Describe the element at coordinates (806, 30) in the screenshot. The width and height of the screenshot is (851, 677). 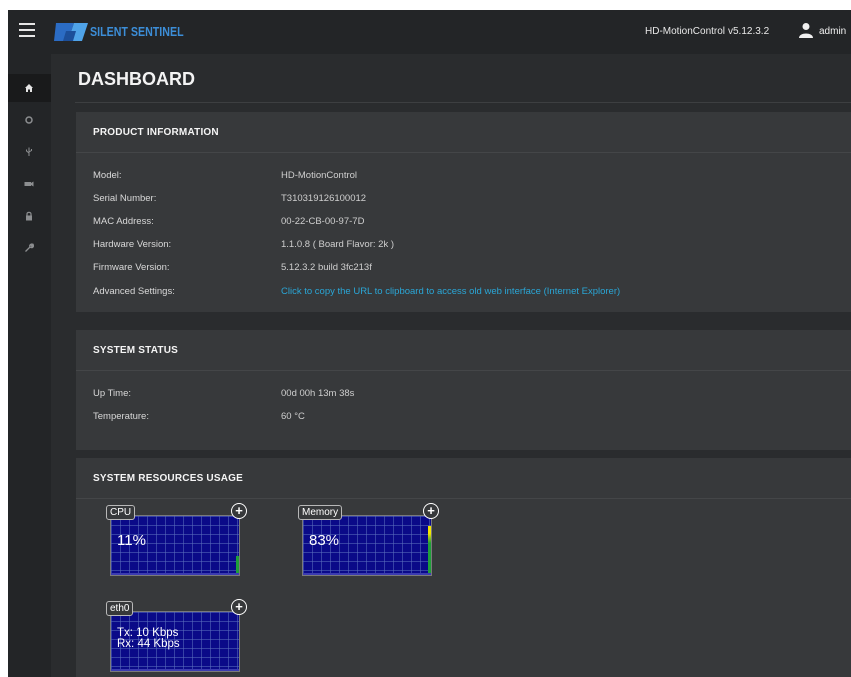
I see `user-icon` at that location.